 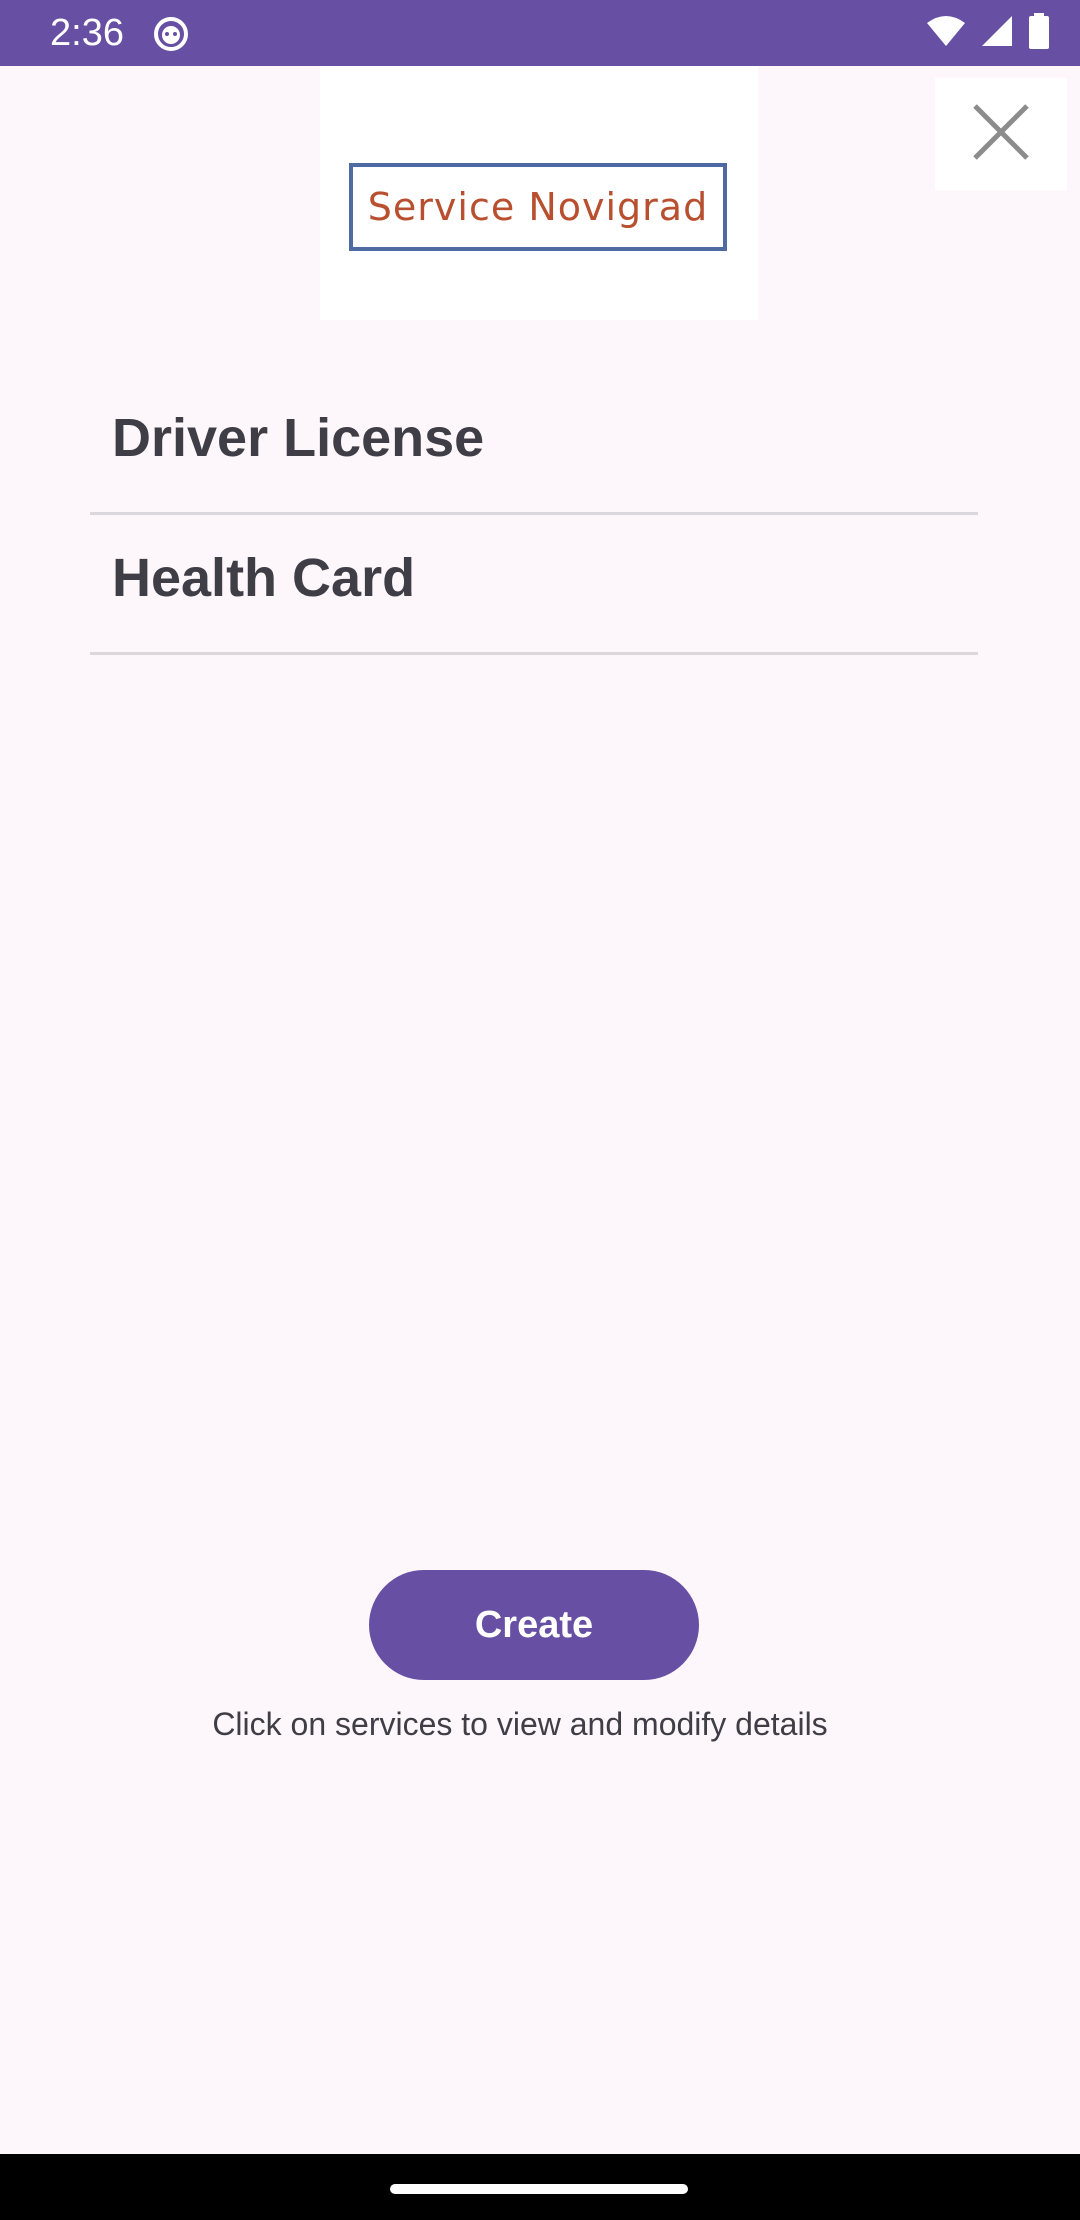 I want to click on status-icons, so click(x=988, y=33).